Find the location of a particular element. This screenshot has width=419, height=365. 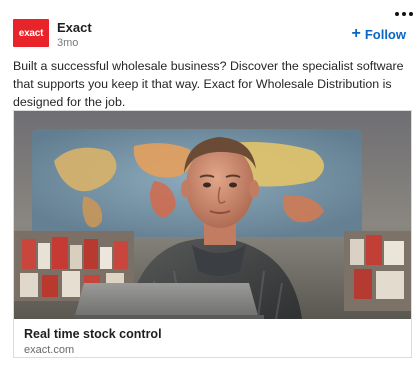

follow-label: Follow is located at coordinates (385, 34).